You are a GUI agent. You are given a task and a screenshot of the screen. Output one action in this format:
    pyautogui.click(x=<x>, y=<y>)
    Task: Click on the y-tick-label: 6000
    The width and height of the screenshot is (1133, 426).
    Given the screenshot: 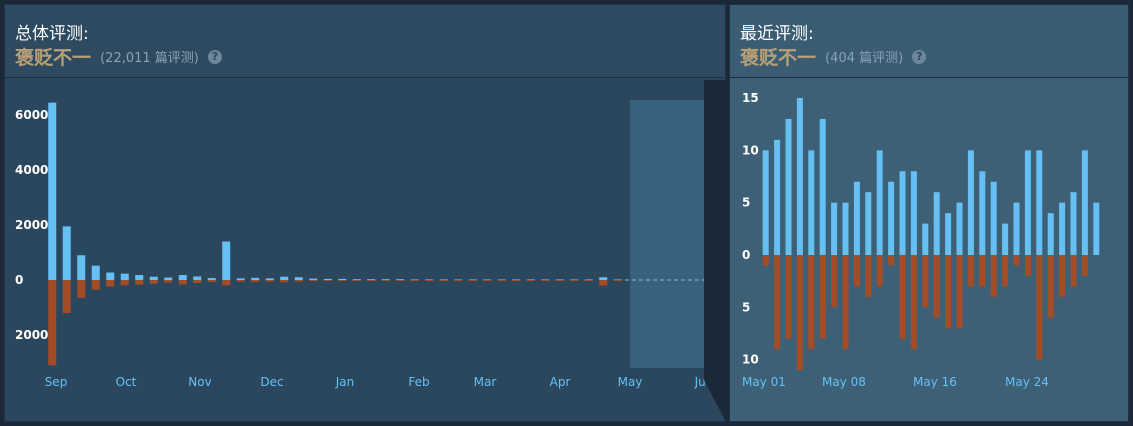 What is the action you would take?
    pyautogui.click(x=31, y=115)
    